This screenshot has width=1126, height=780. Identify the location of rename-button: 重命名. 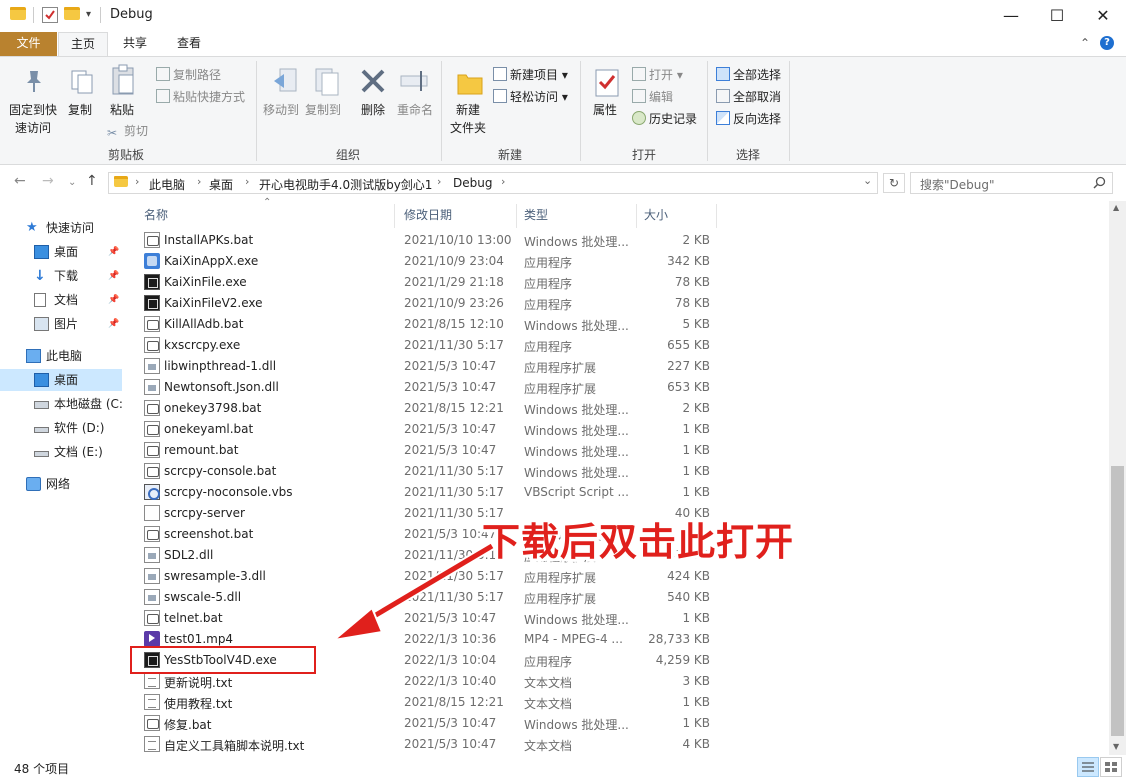
(415, 109).